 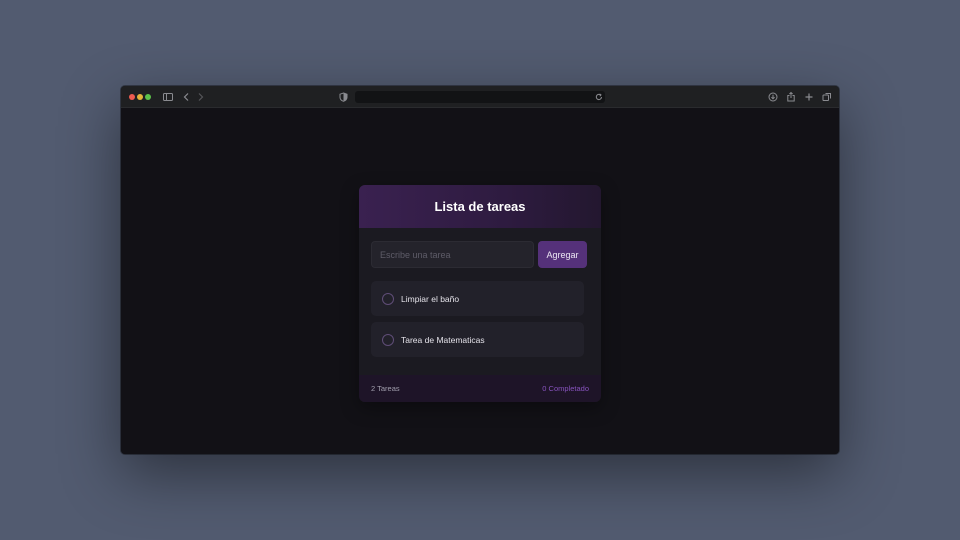 I want to click on task-input, so click(x=452, y=254).